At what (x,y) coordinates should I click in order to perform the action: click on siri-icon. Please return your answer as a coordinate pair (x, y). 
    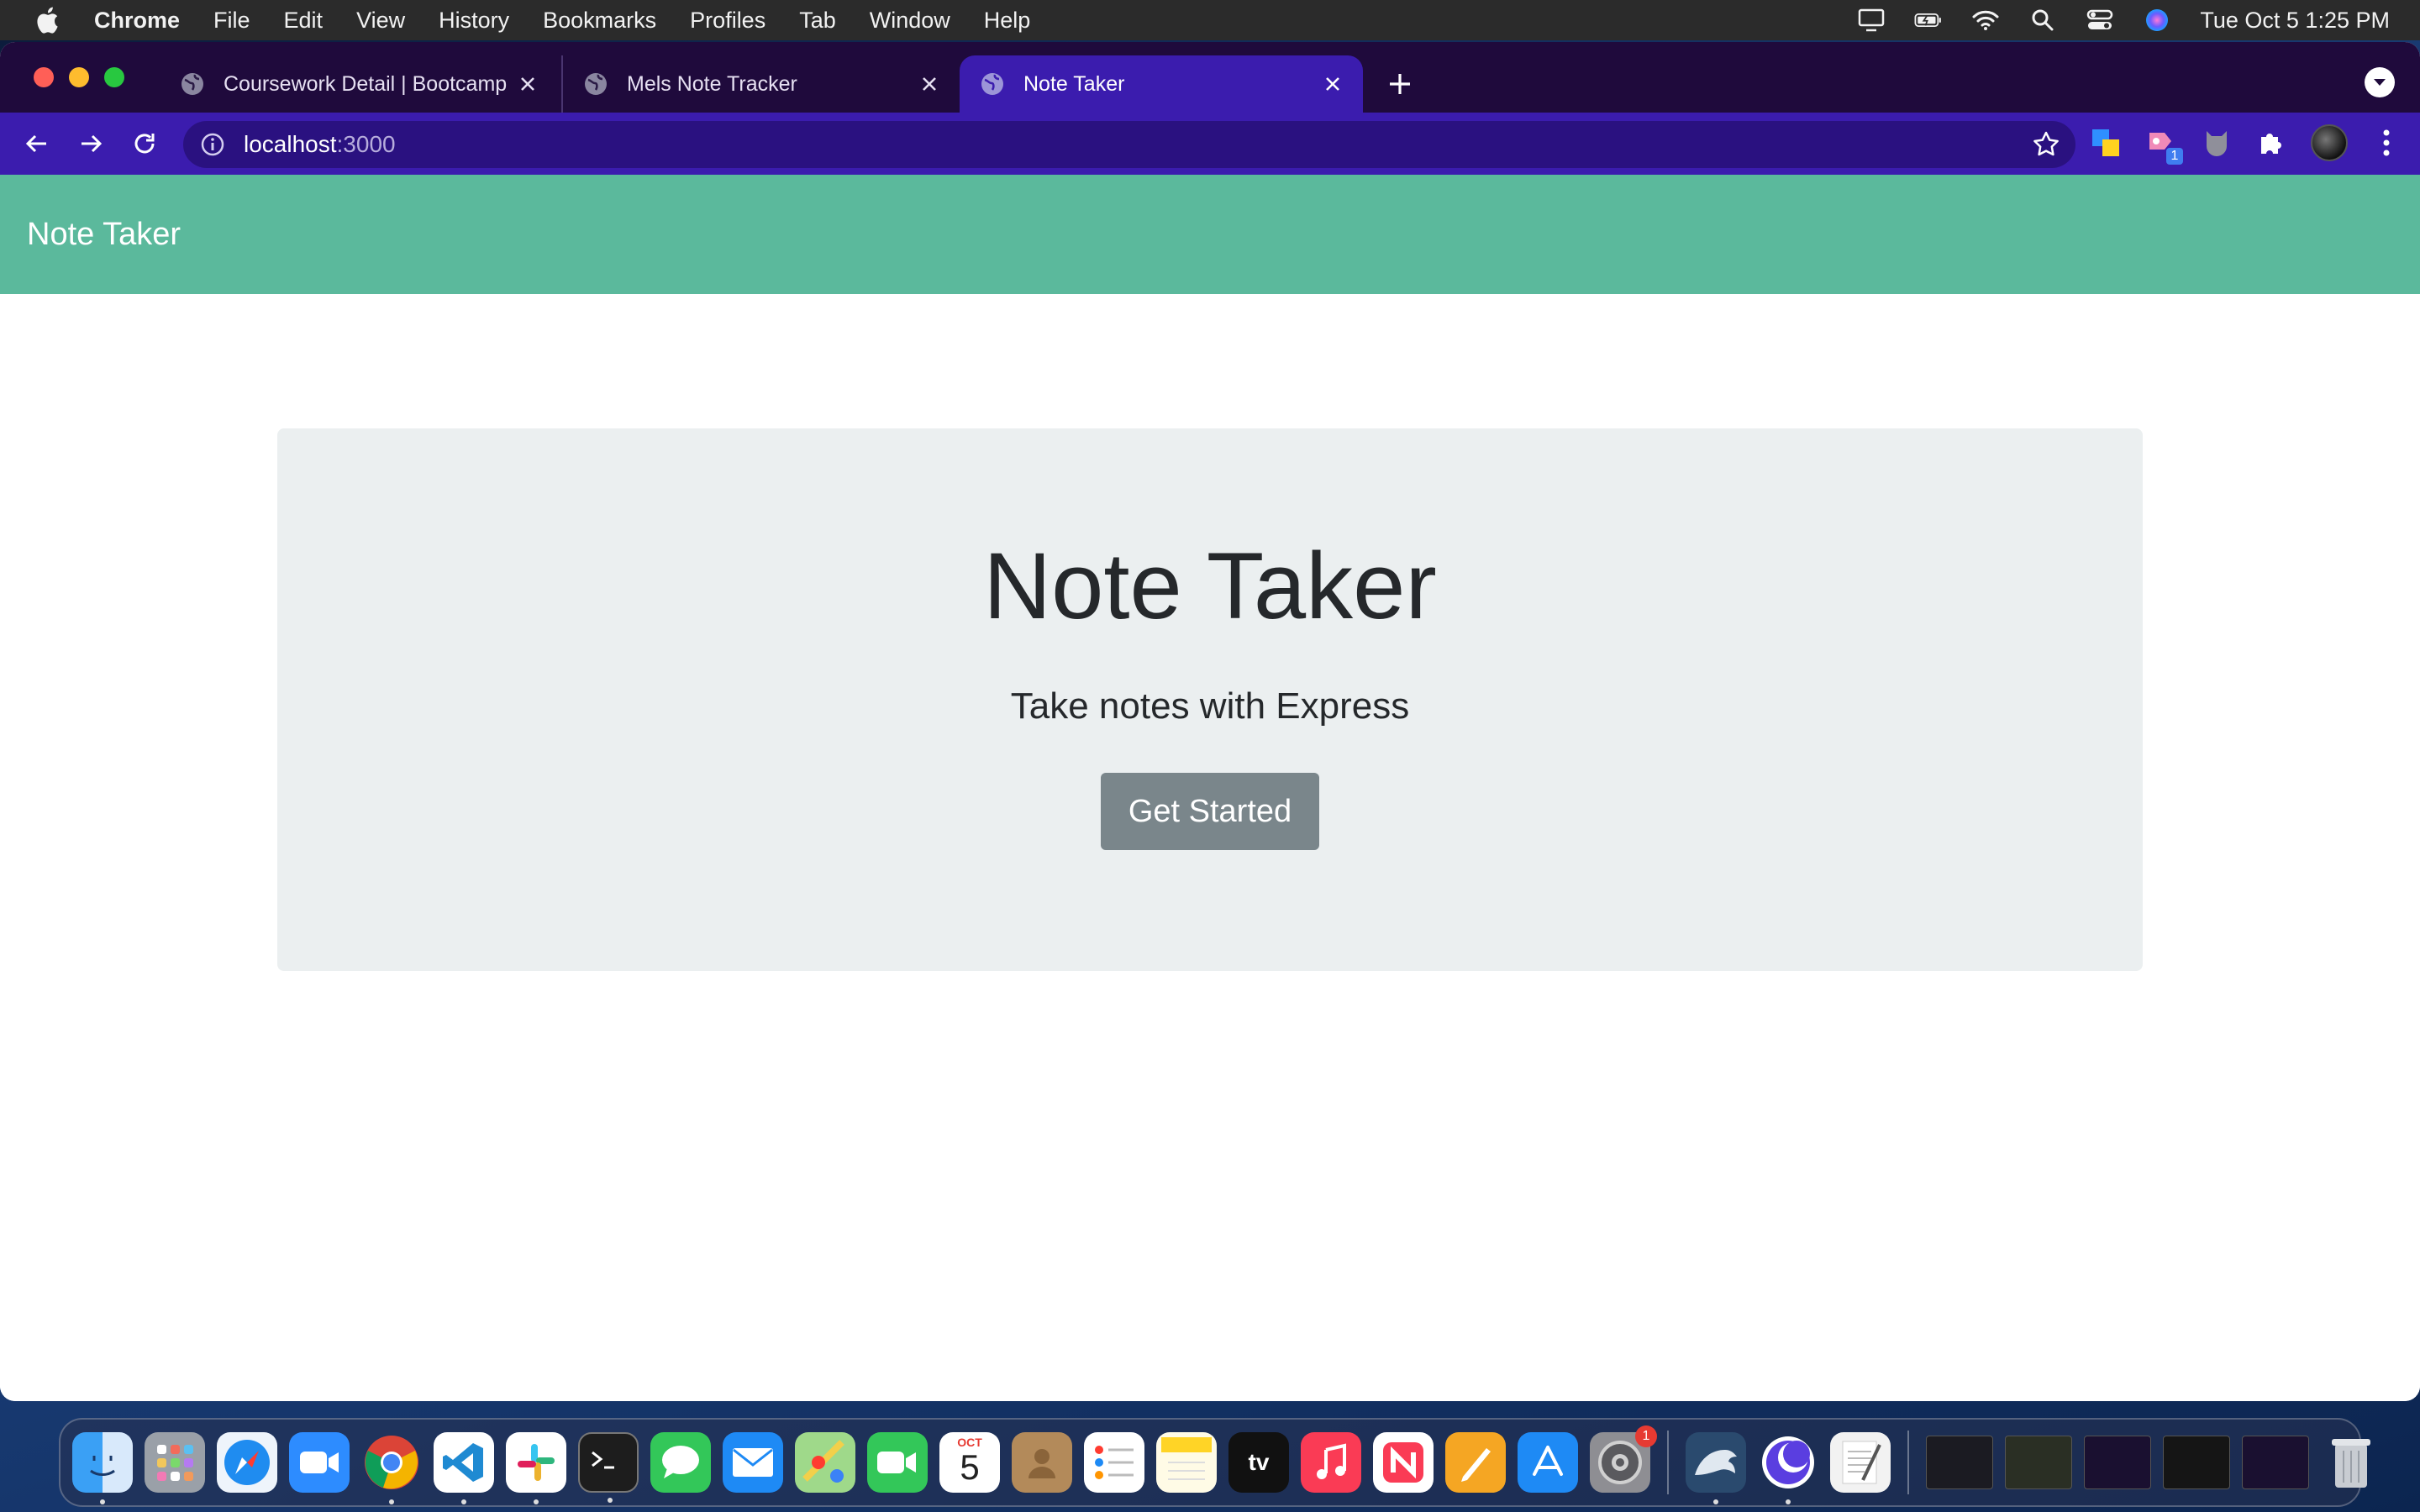
    Looking at the image, I should click on (2157, 20).